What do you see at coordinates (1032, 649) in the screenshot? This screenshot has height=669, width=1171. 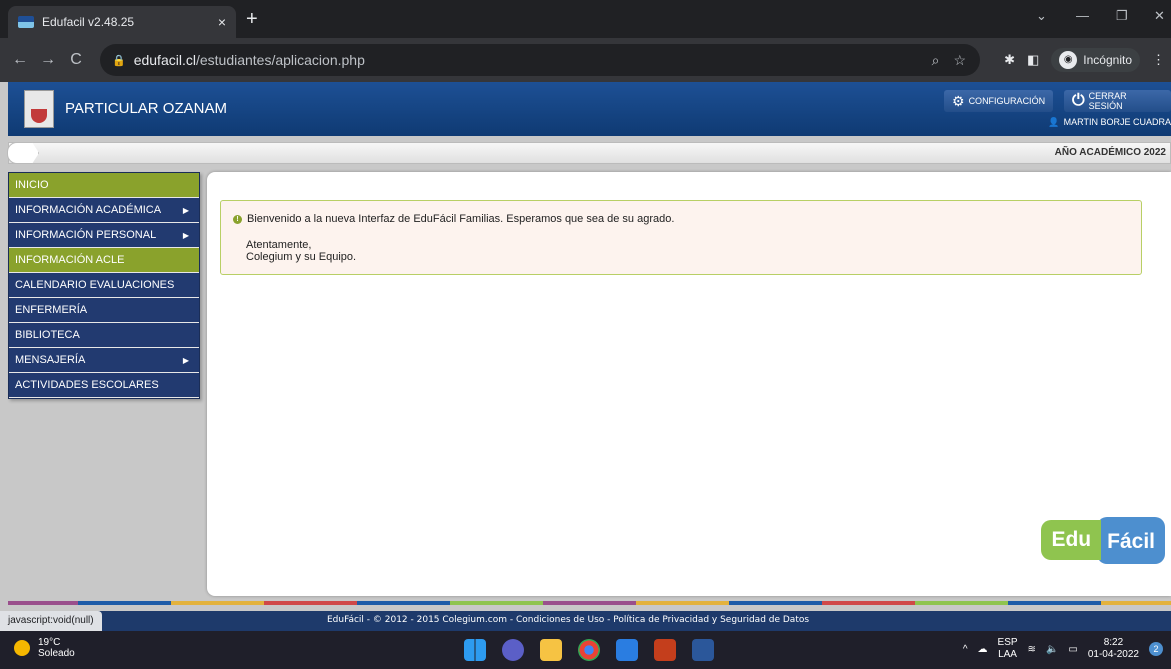 I see `wifi-icon: ≋` at bounding box center [1032, 649].